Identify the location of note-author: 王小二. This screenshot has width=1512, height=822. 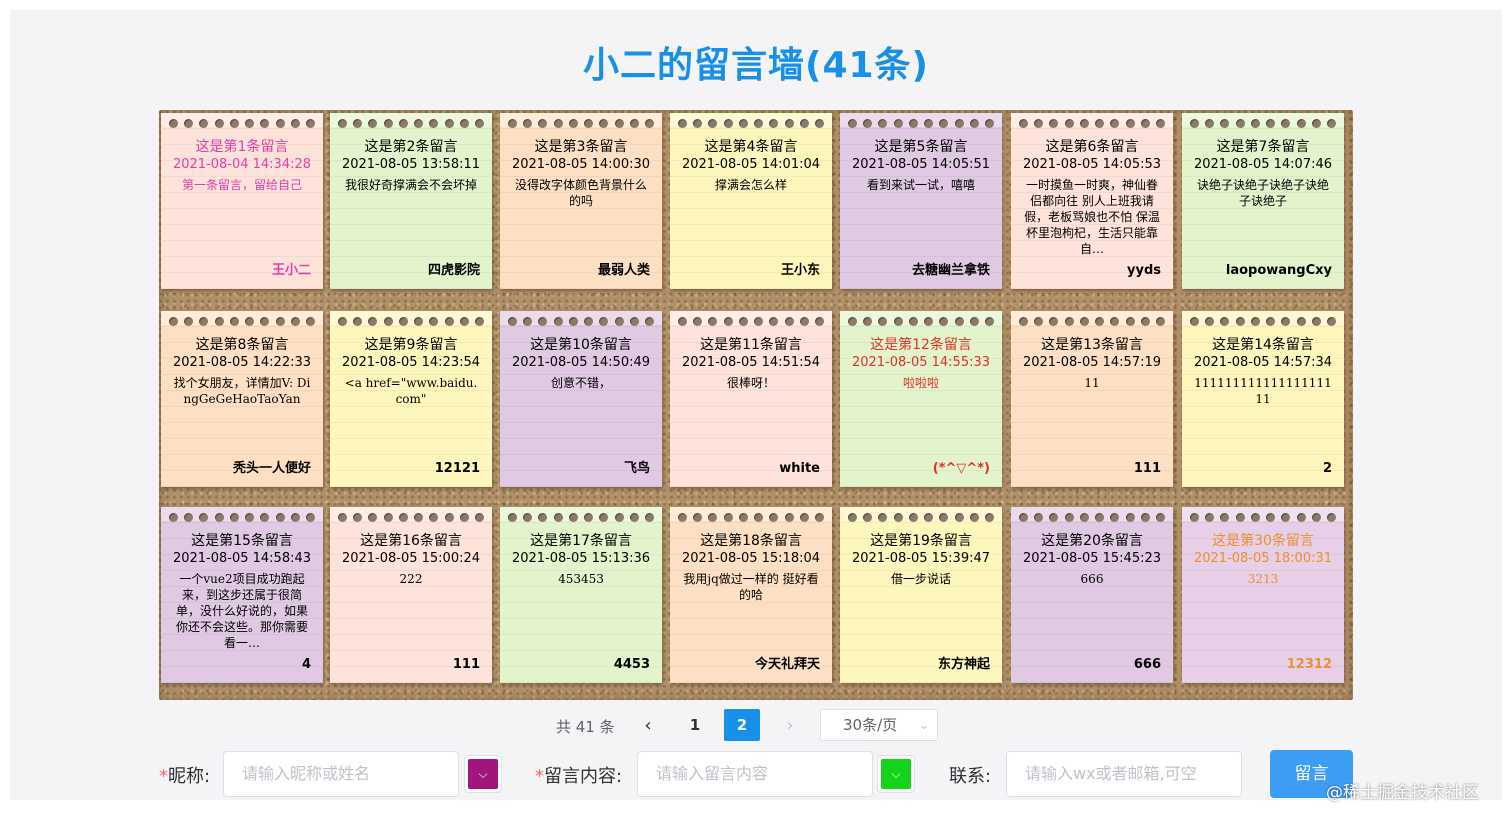
(291, 270).